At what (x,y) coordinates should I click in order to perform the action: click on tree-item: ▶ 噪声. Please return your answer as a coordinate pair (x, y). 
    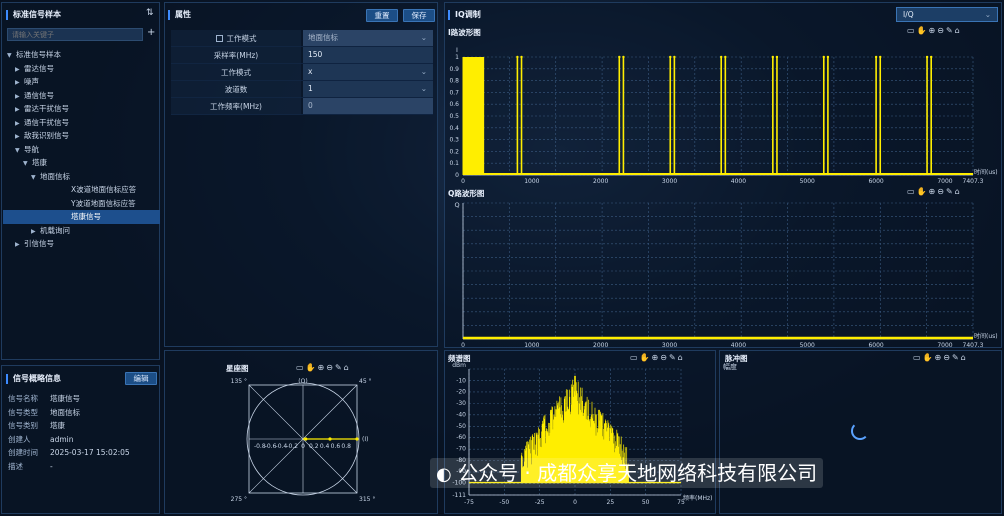
    Looking at the image, I should click on (81, 82).